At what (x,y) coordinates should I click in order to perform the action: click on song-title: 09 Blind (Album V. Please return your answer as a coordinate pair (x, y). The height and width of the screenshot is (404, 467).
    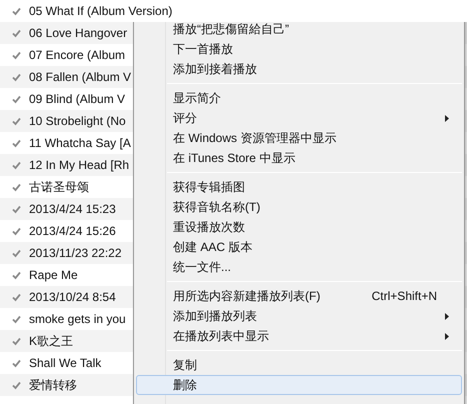
    Looking at the image, I should click on (77, 99).